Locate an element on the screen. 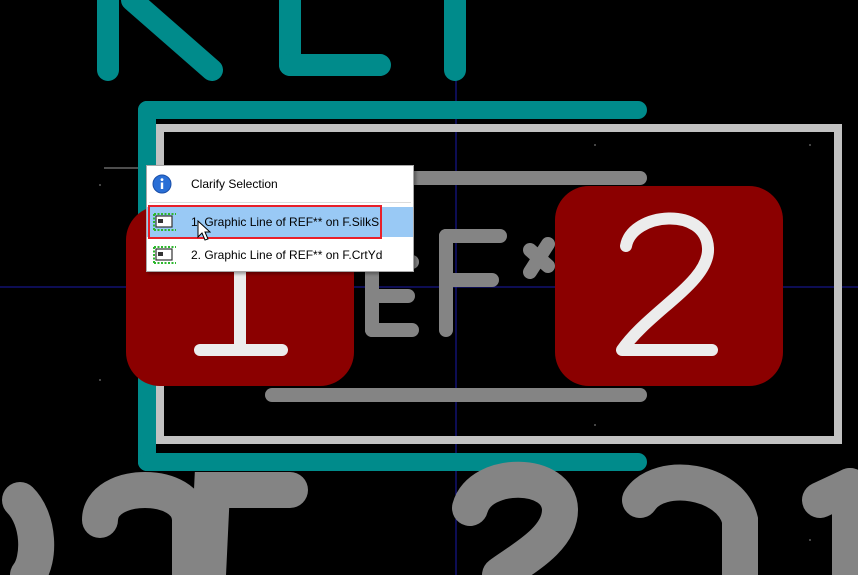 This screenshot has width=858, height=575. mouse-cursor-icon is located at coordinates (204, 230).